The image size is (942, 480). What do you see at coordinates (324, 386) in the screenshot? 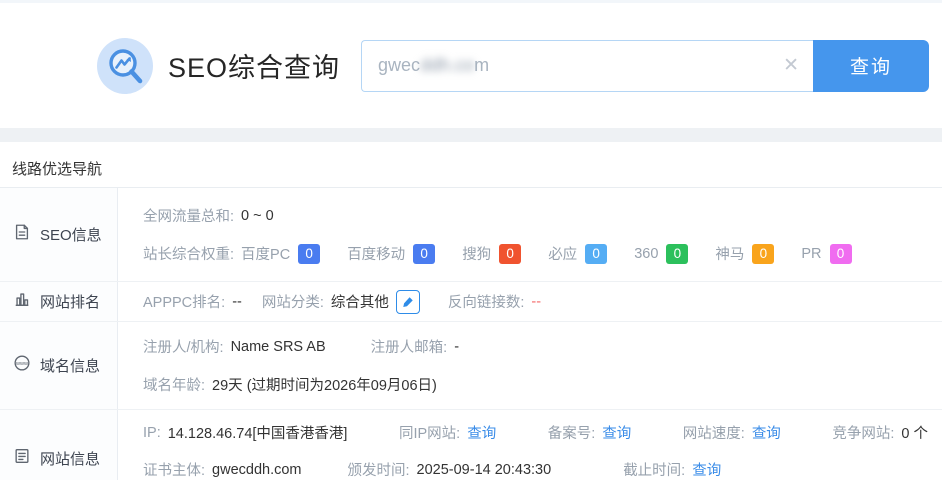
I see `domain-age-value: 29天 (过期时间为2026年09月06日)` at bounding box center [324, 386].